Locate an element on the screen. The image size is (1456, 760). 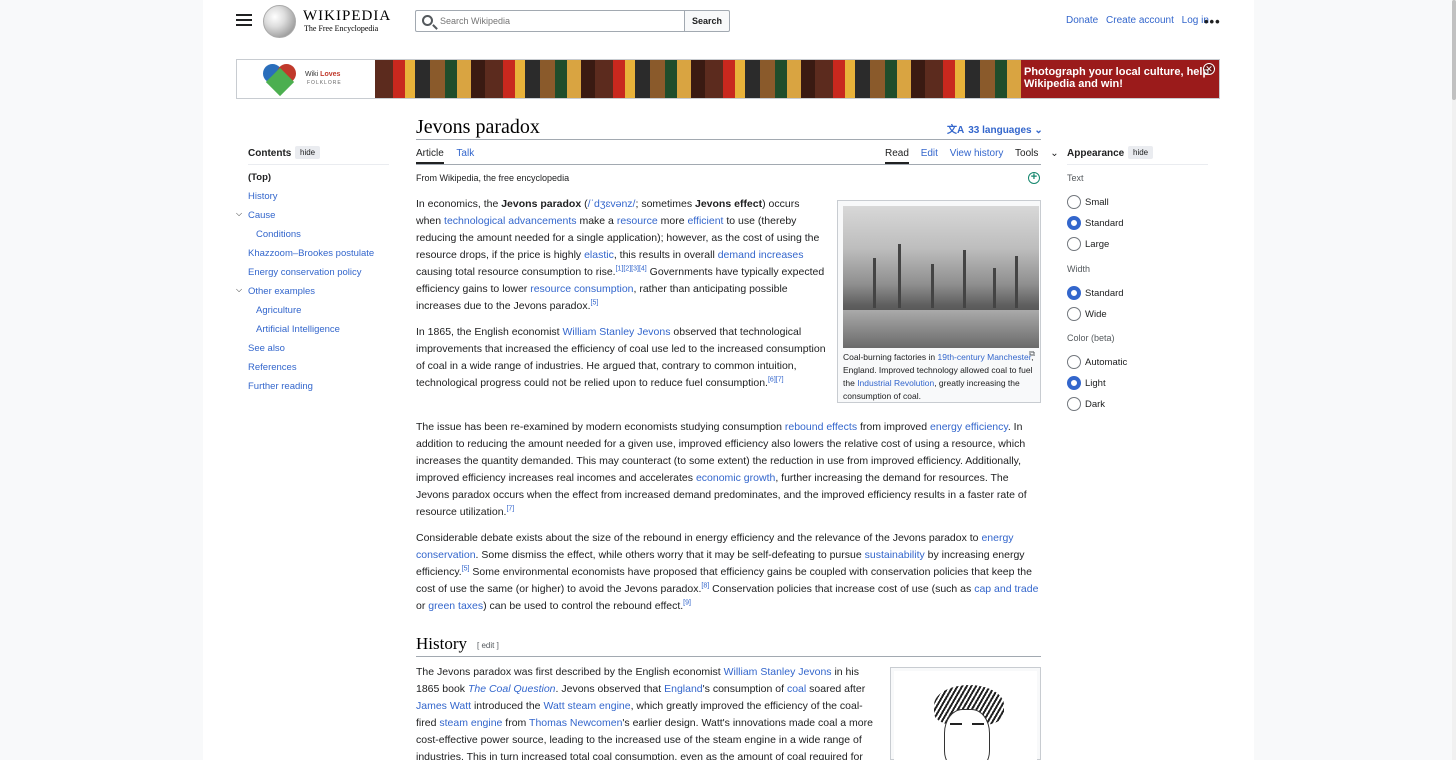
appearance-title: Appearance is located at coordinates (1096, 153).